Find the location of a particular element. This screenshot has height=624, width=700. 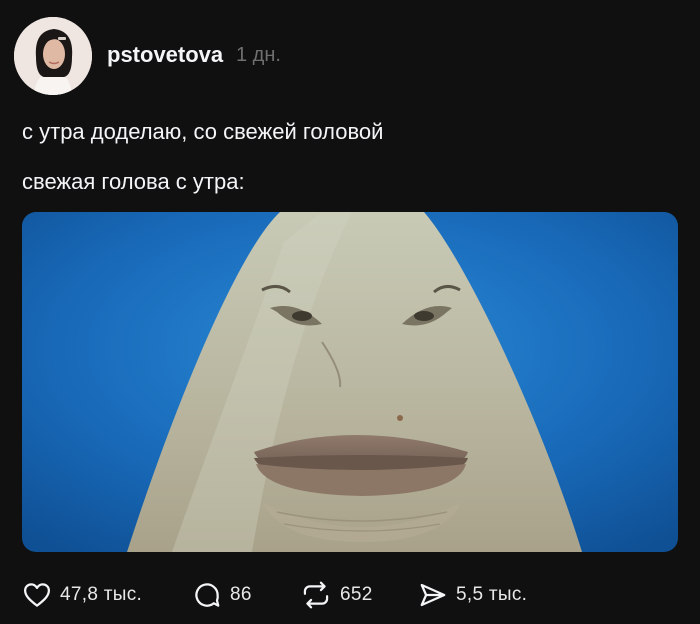

like-count: 47,8 тыс. is located at coordinates (101, 594).